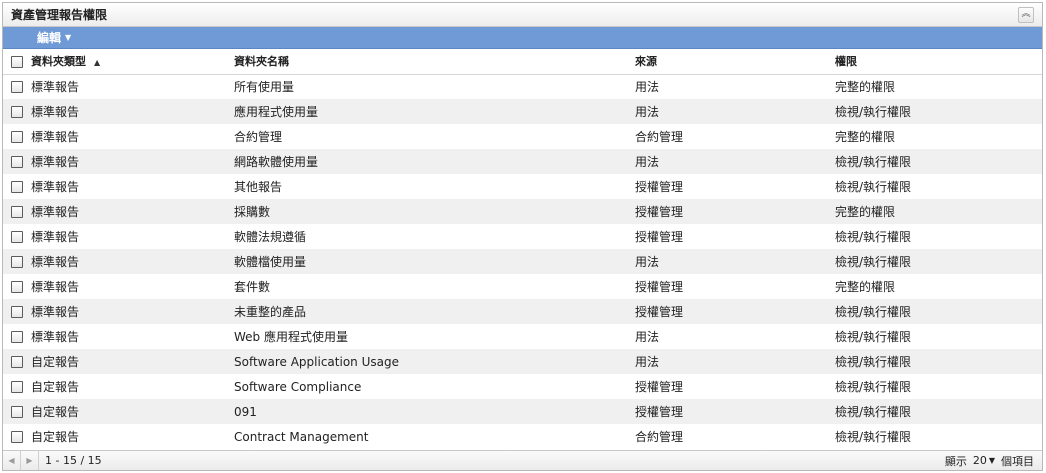  I want to click on header-folder-name: 資料夾名稱, so click(434, 61).